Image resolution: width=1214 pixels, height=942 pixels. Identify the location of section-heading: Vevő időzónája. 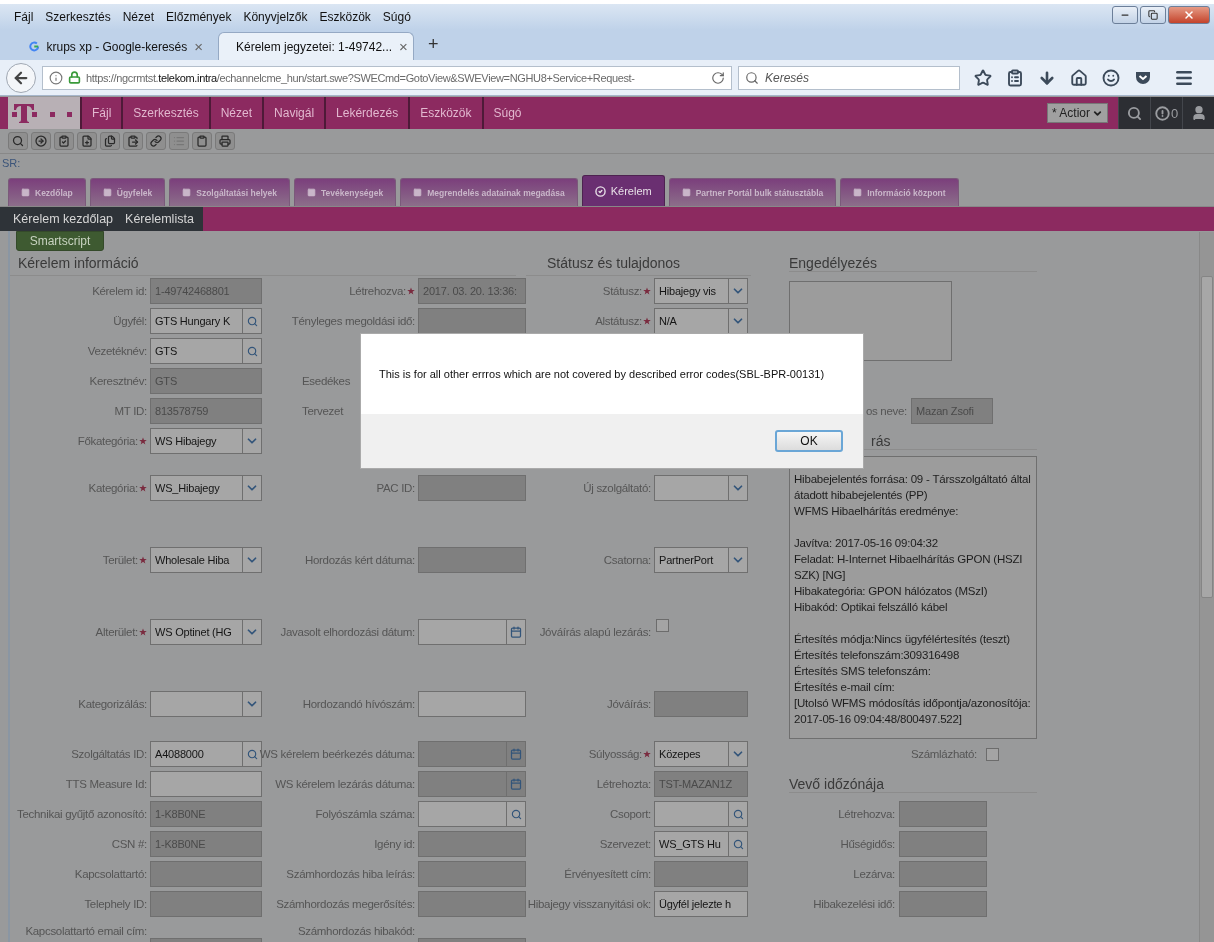
(913, 784).